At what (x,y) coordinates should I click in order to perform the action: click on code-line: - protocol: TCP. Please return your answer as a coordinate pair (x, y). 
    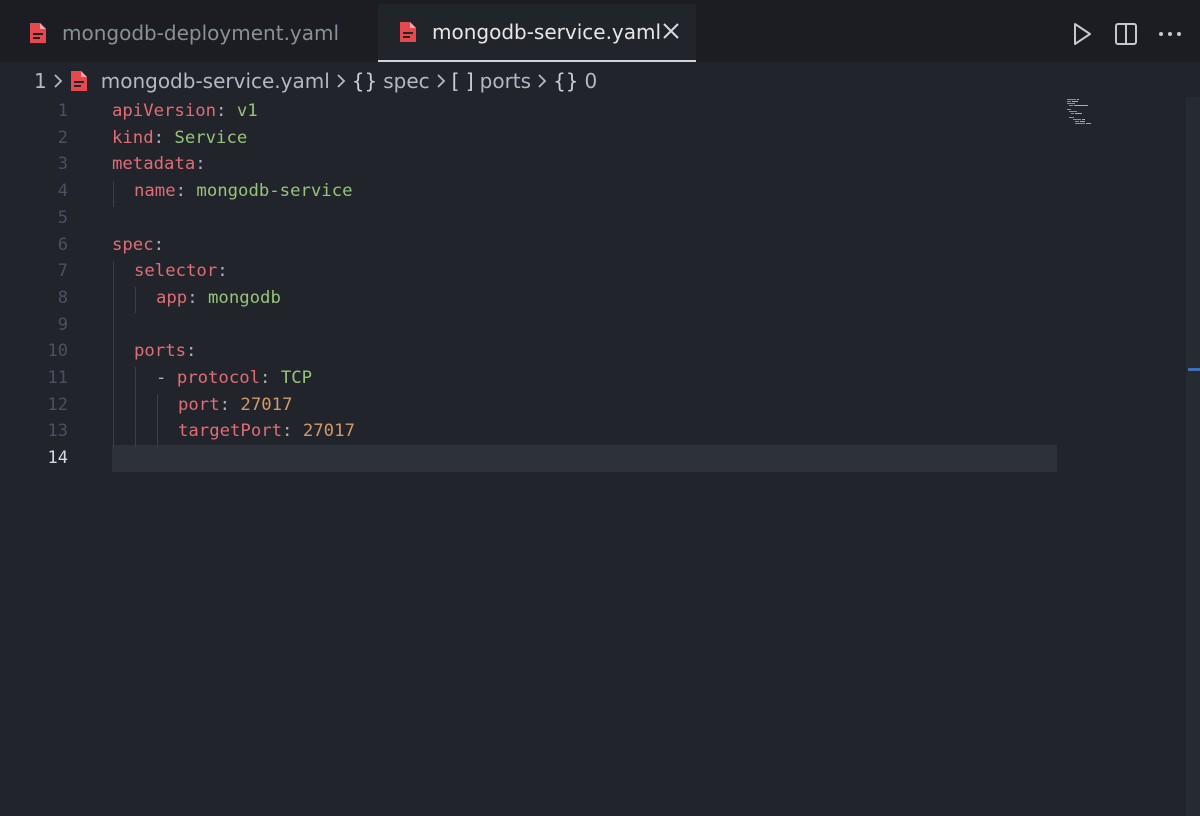
    Looking at the image, I should click on (234, 378).